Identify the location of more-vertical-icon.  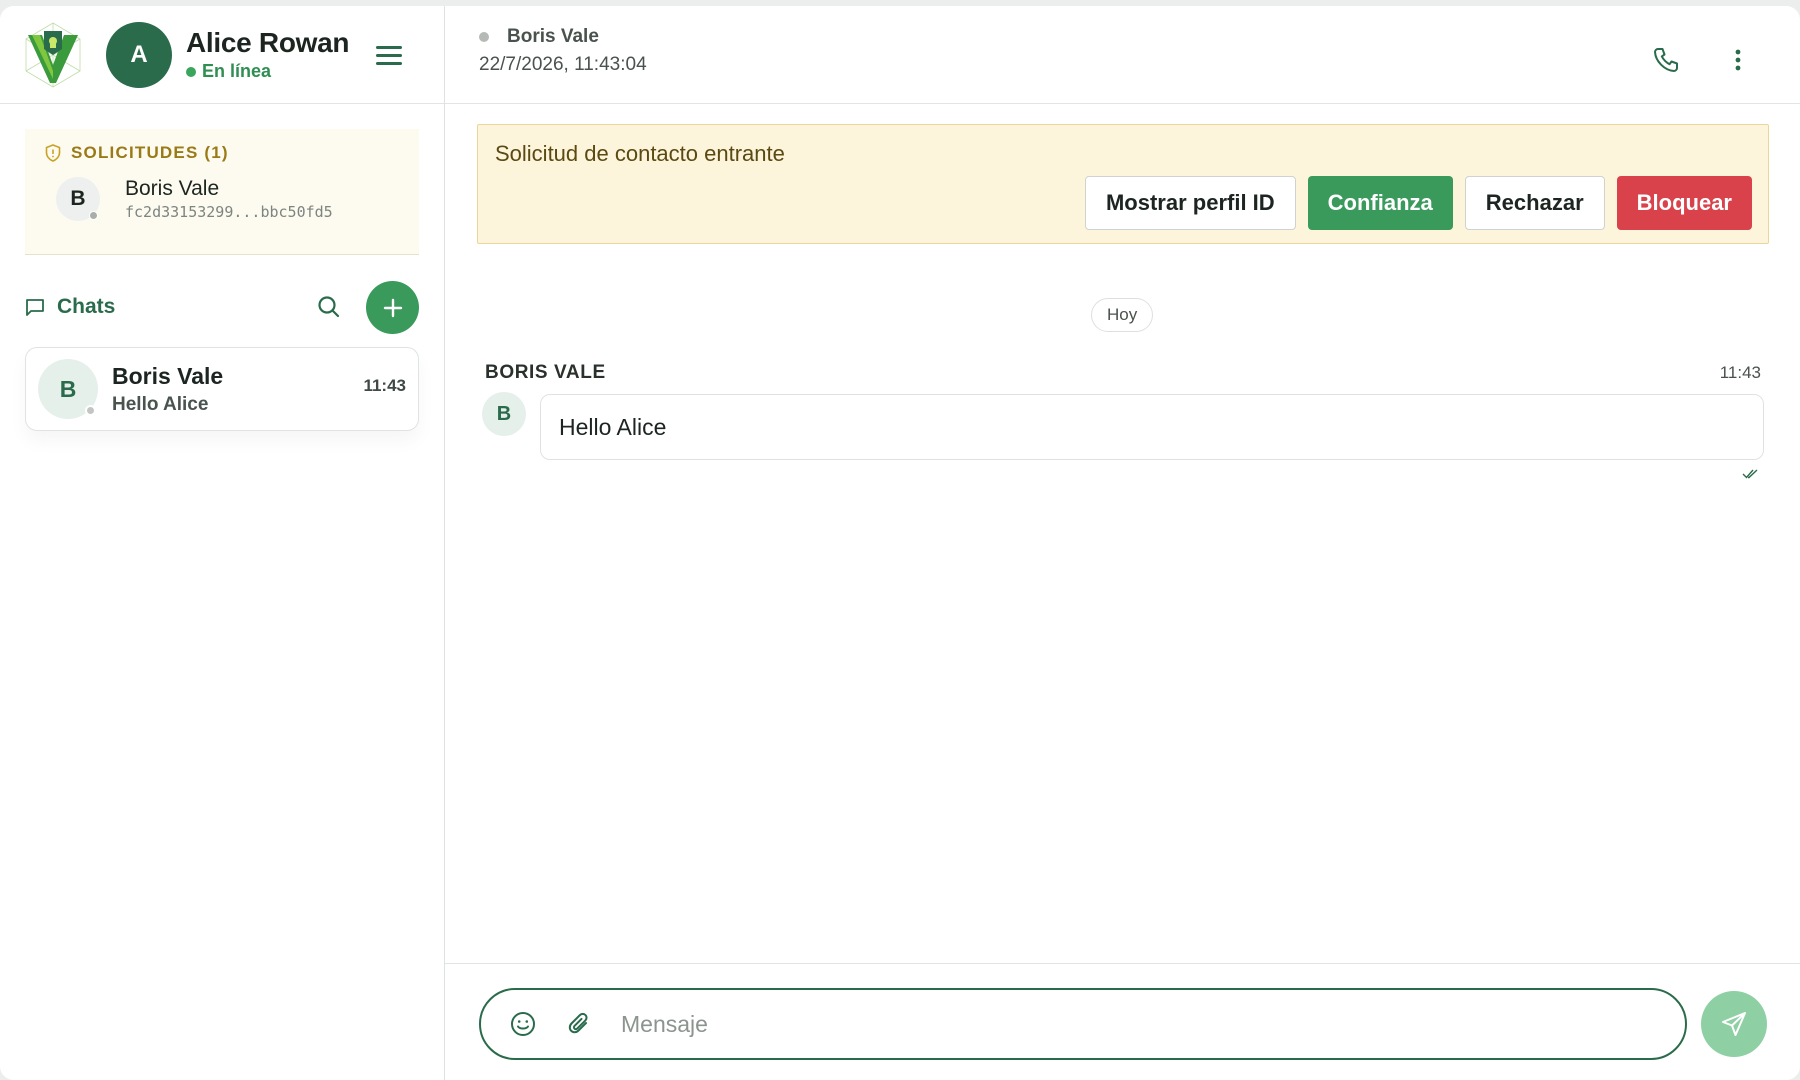
(1738, 60).